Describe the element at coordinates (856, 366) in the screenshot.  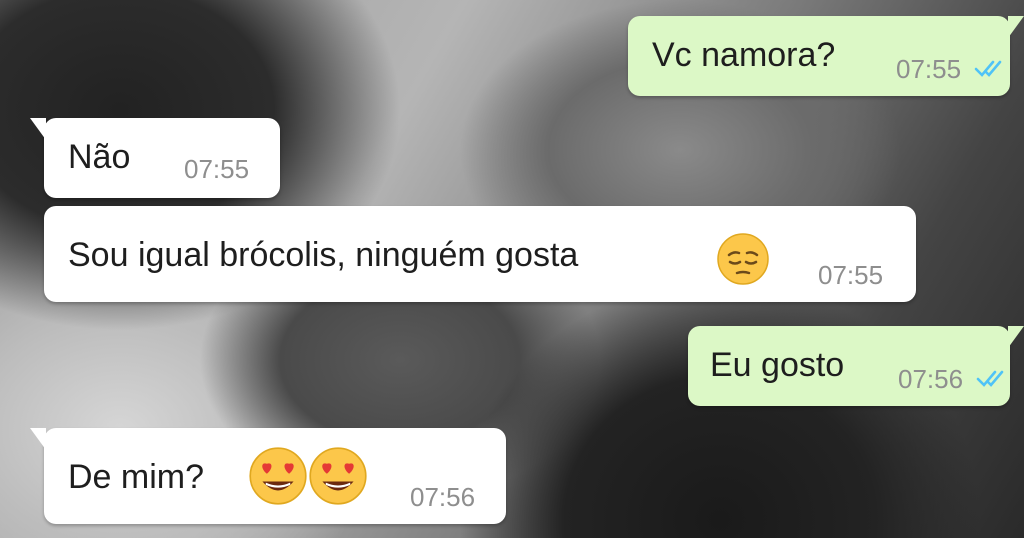
I see `message-bubble-outgoing: Eu gosto 07:56` at that location.